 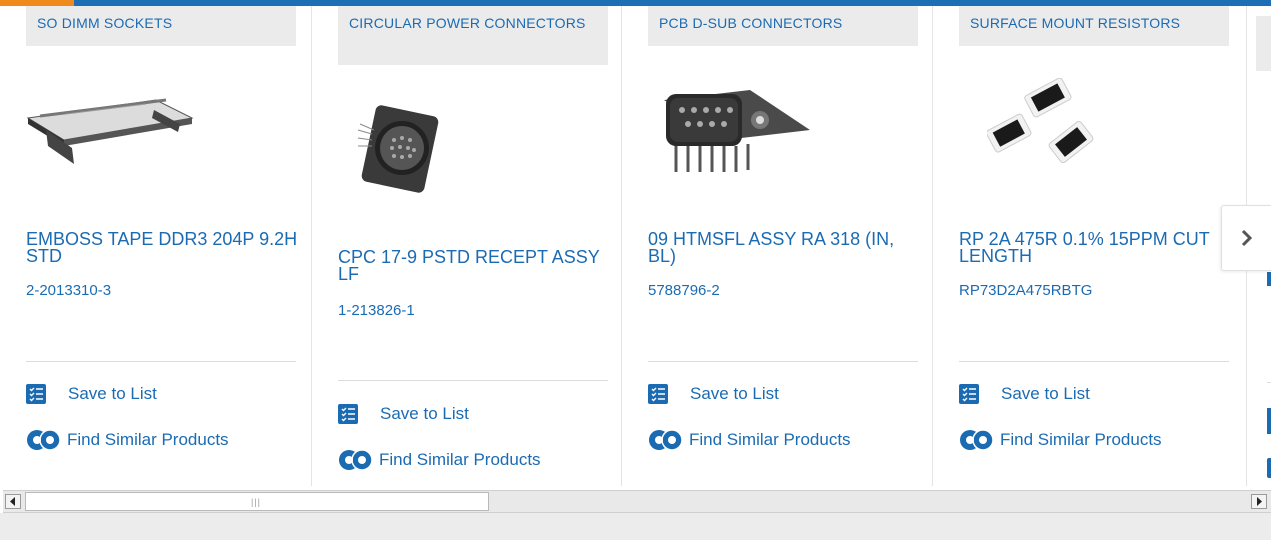 I want to click on page-footer-area, so click(x=635, y=526).